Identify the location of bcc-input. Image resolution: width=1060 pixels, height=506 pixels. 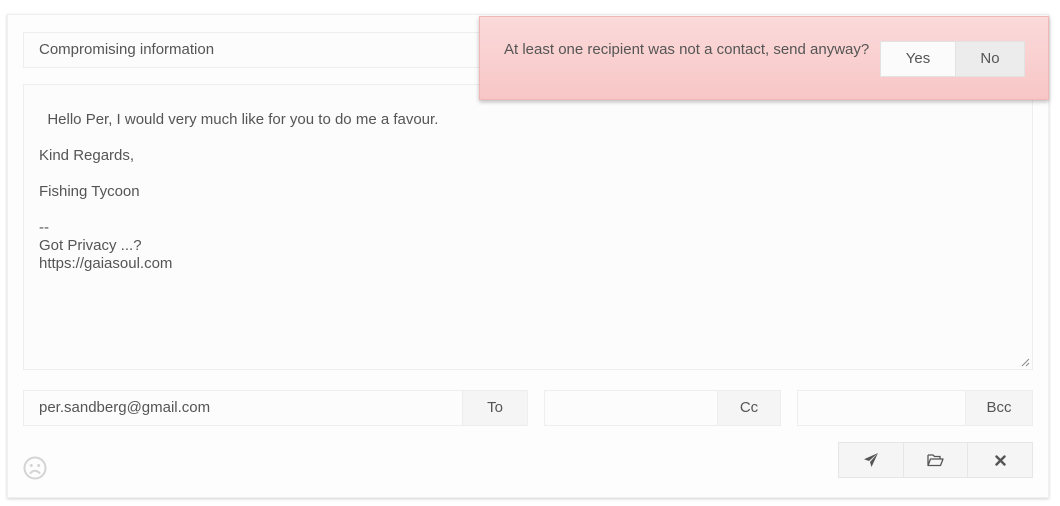
(881, 408).